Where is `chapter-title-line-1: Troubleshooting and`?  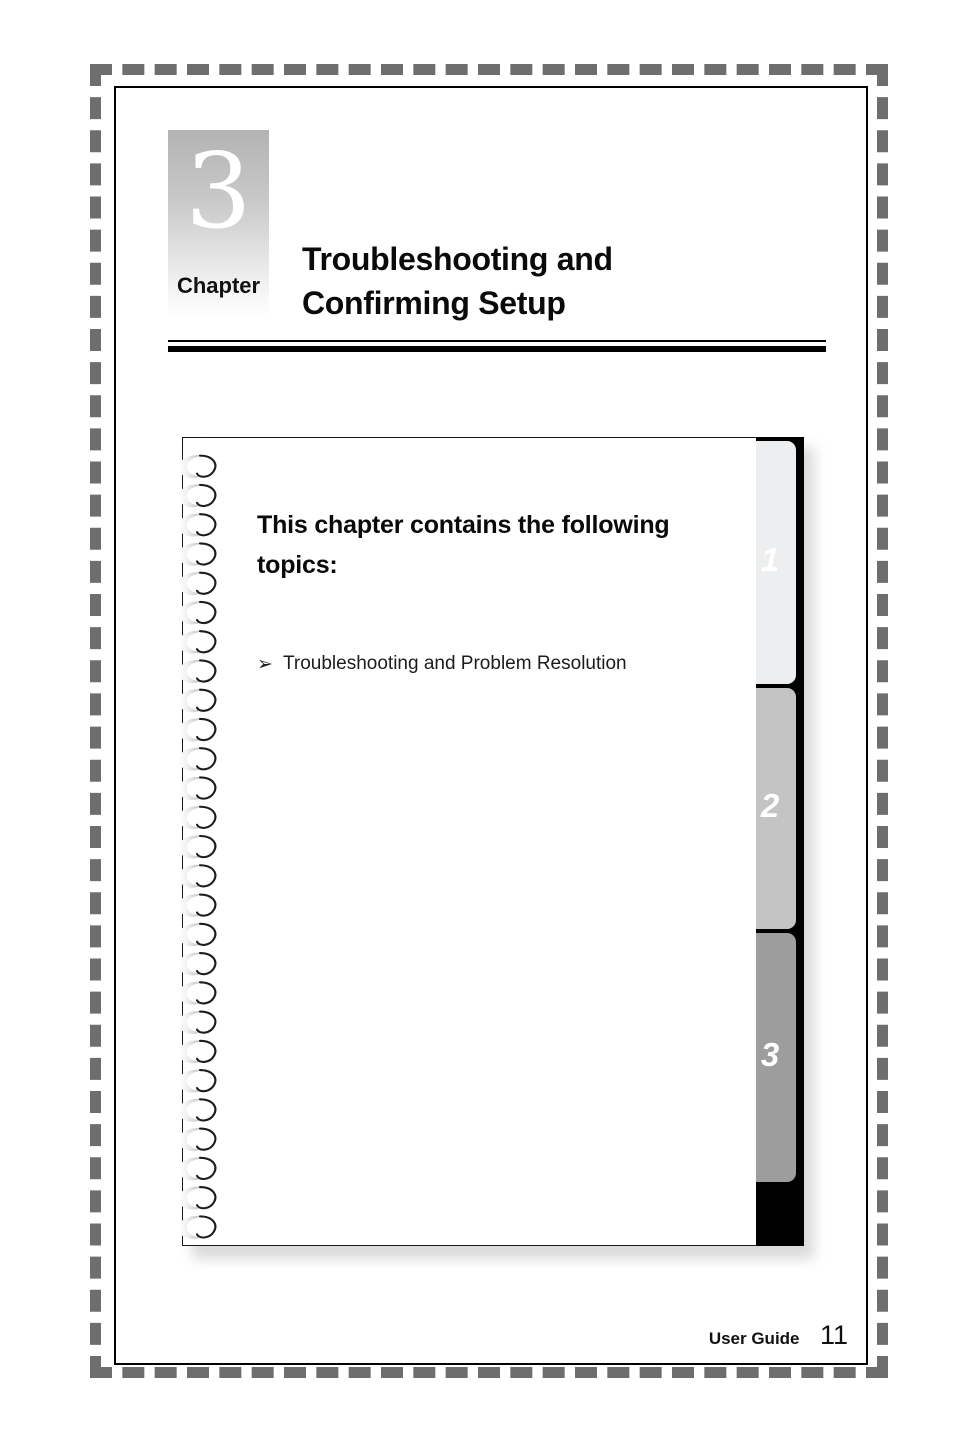
chapter-title-line-1: Troubleshooting and is located at coordinates (457, 259).